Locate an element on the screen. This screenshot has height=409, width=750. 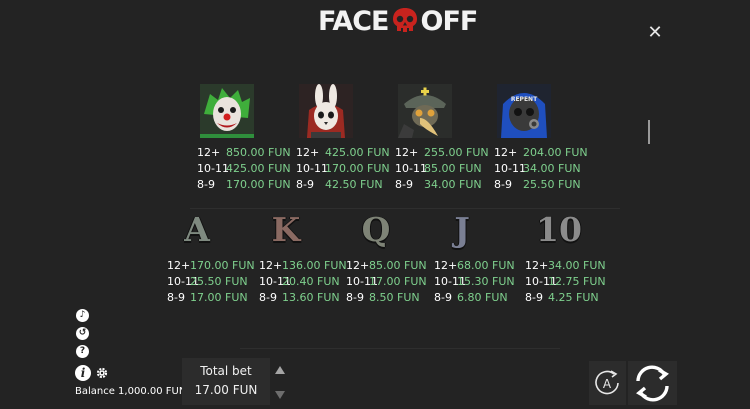
bet-decrease-icon is located at coordinates (280, 395).